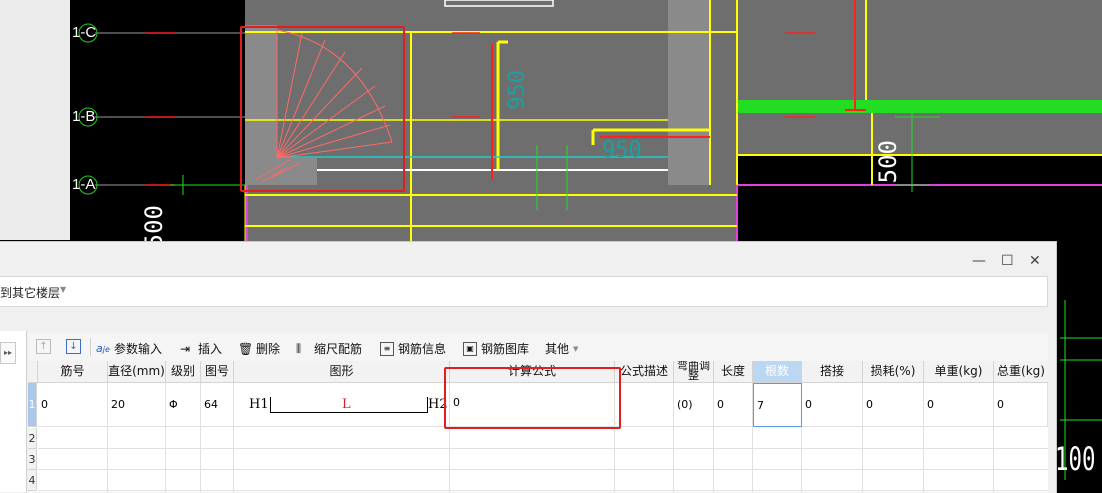  What do you see at coordinates (30, 293) in the screenshot?
I see `floor-selector-label: 到其它楼层` at bounding box center [30, 293].